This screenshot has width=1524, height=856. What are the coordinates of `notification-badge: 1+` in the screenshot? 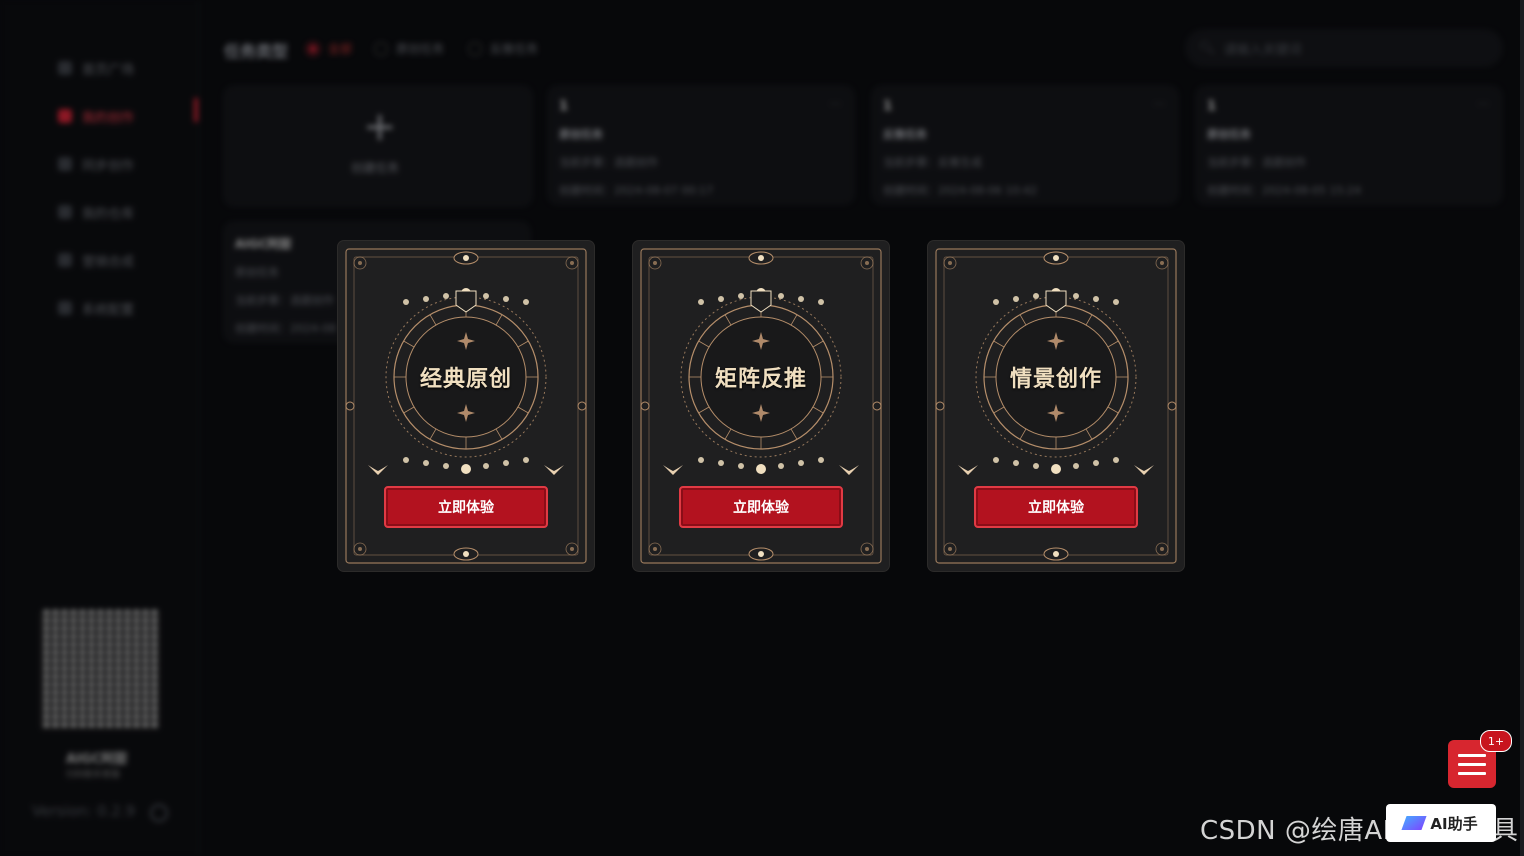 It's located at (1496, 741).